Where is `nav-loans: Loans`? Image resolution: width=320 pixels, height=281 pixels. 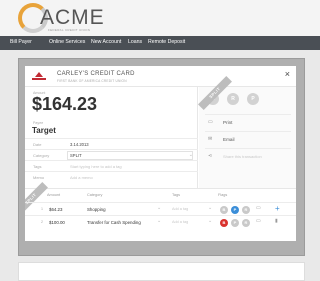
nav-loans: Loans is located at coordinates (135, 42).